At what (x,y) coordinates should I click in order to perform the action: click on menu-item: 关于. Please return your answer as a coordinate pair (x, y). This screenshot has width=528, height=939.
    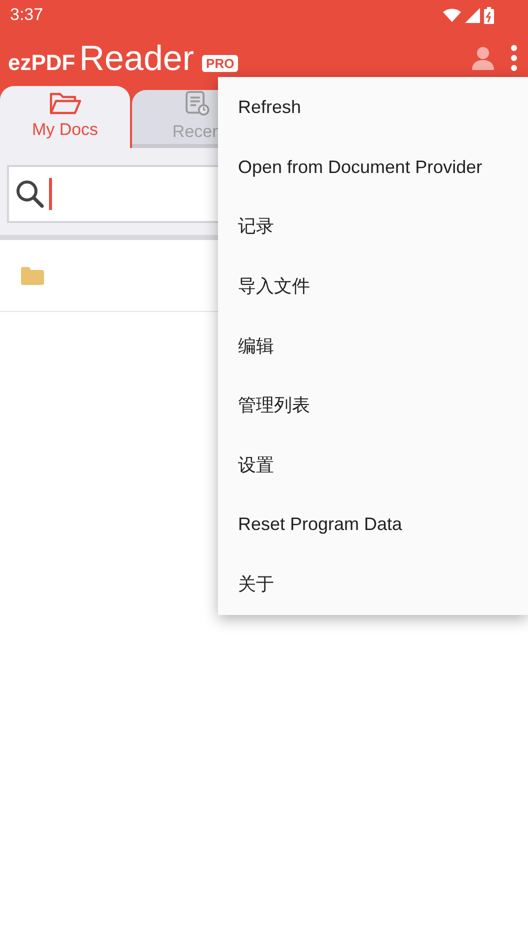
    Looking at the image, I should click on (373, 584).